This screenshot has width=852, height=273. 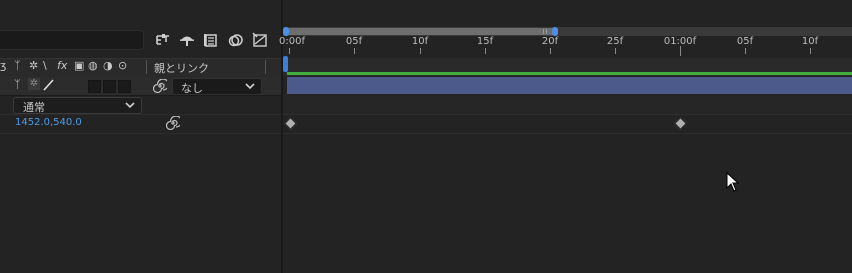 What do you see at coordinates (48, 122) in the screenshot?
I see `position-value: 1452.0,540.0` at bounding box center [48, 122].